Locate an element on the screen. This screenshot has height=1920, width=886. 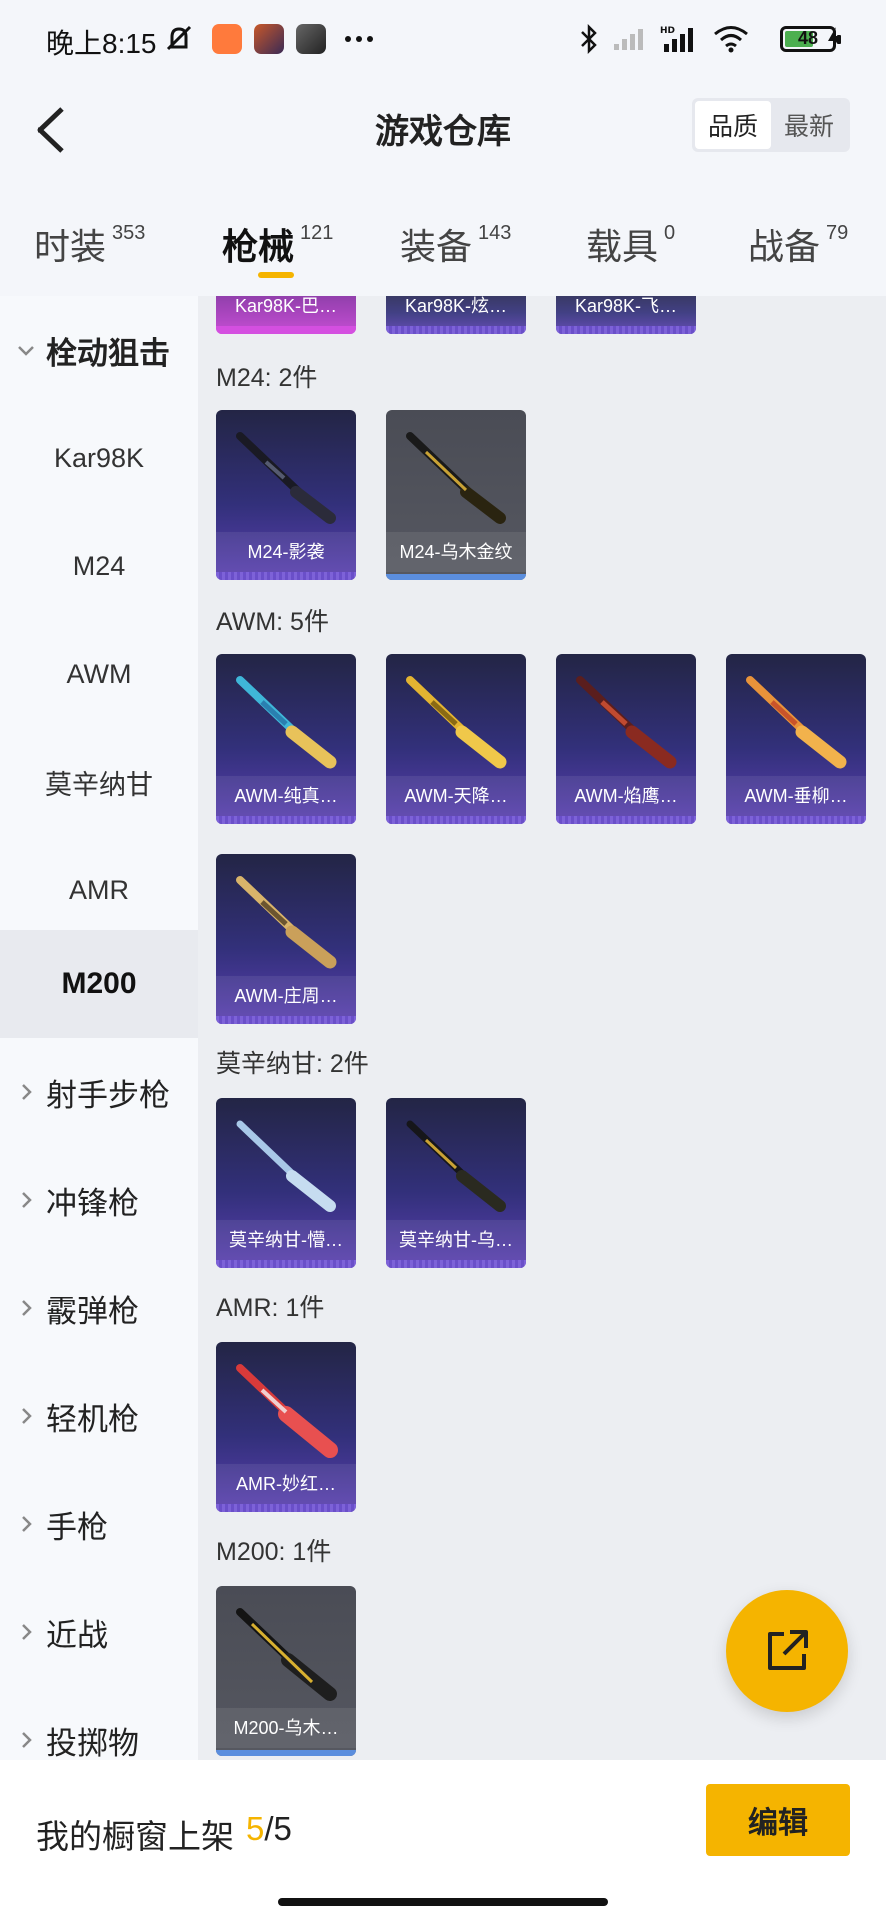
sidebar-category-smg: 冲锋枪 is located at coordinates (99, 1200).